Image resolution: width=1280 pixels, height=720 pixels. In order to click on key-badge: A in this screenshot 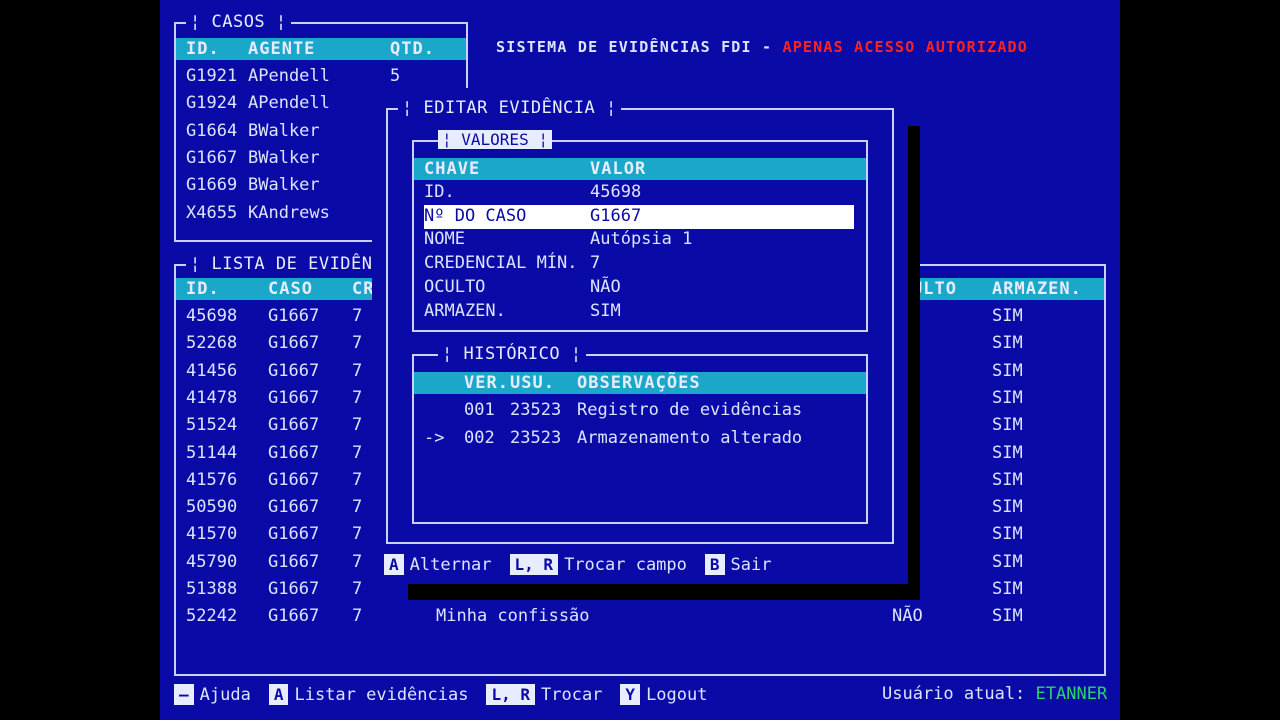, I will do `click(394, 564)`.